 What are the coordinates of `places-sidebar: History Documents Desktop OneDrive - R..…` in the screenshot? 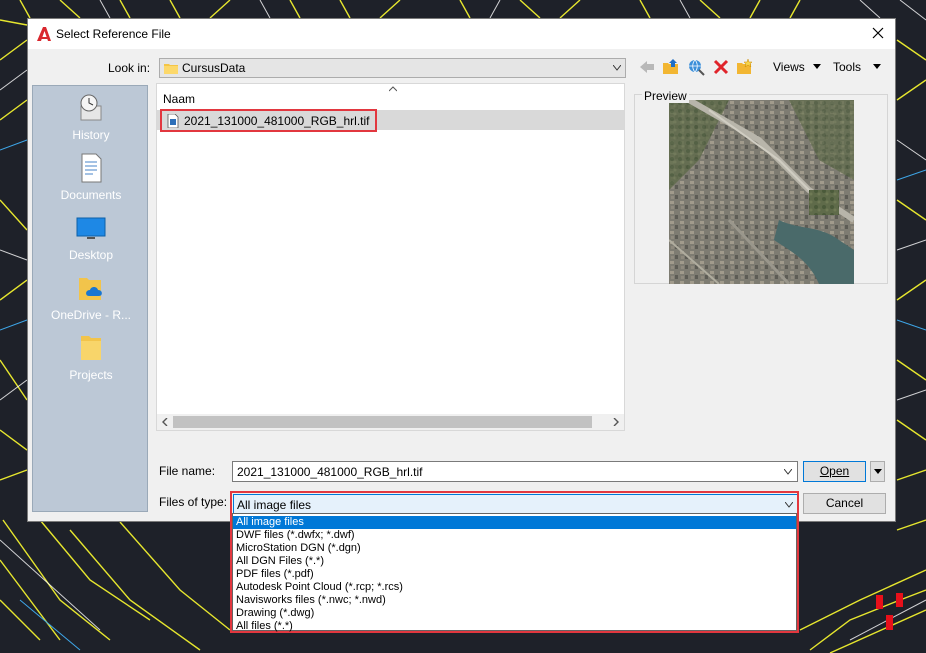 It's located at (90, 298).